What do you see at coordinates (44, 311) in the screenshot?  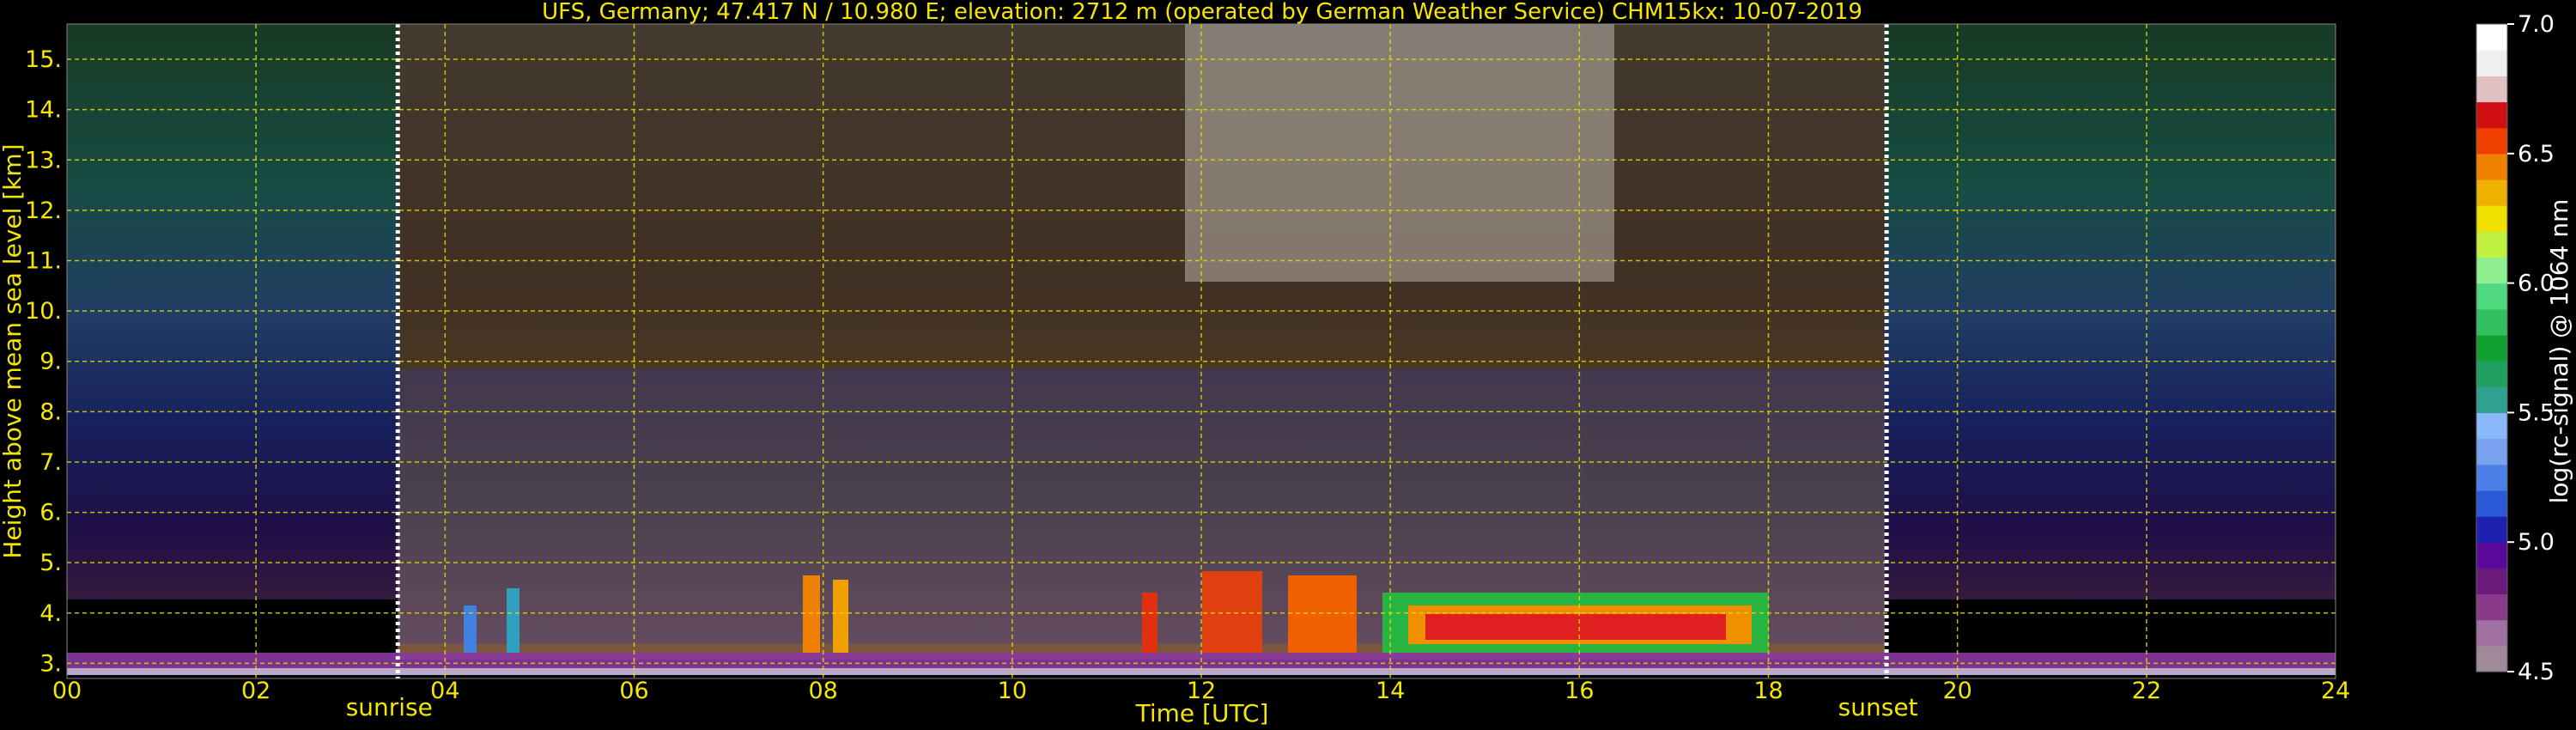 I see `y-tick-label: 10.` at bounding box center [44, 311].